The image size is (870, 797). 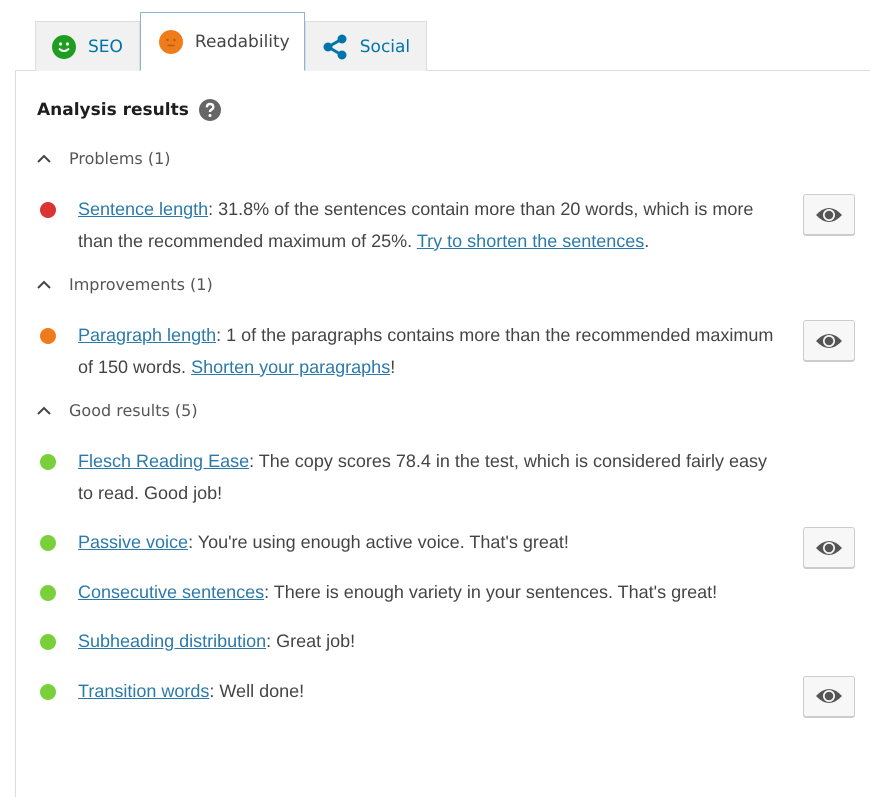 What do you see at coordinates (170, 42) in the screenshot?
I see `neutral-face-icon` at bounding box center [170, 42].